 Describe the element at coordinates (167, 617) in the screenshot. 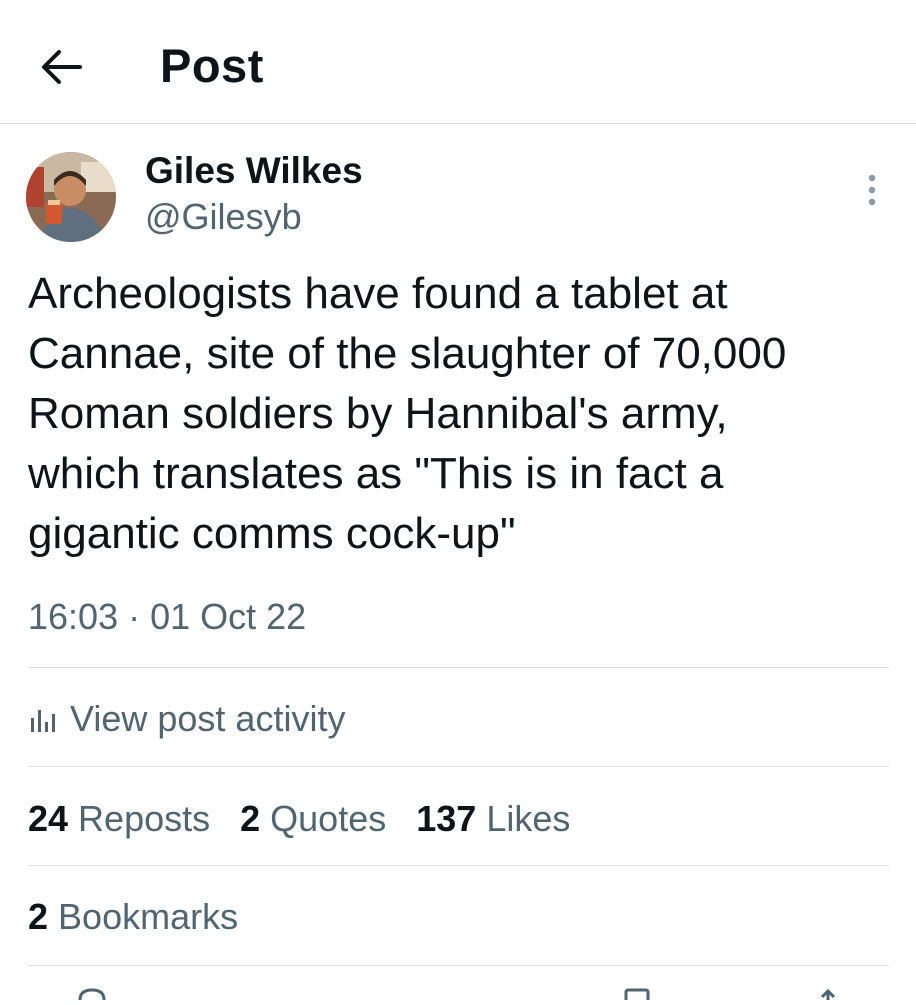

I see `post-timestamp: 16:03 · 01 Oct 22` at that location.